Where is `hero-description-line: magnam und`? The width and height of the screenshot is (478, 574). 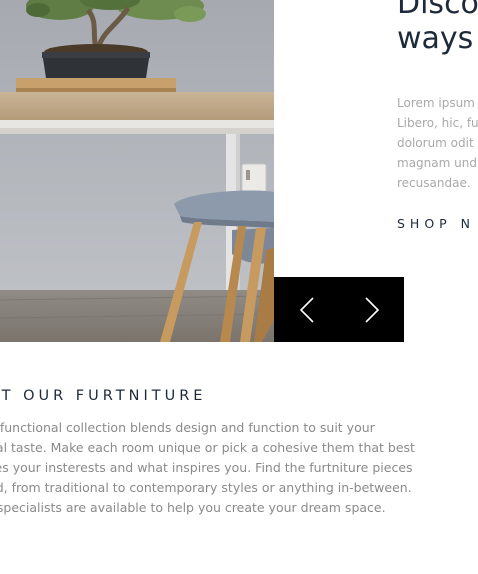 hero-description-line: magnam und is located at coordinates (437, 163).